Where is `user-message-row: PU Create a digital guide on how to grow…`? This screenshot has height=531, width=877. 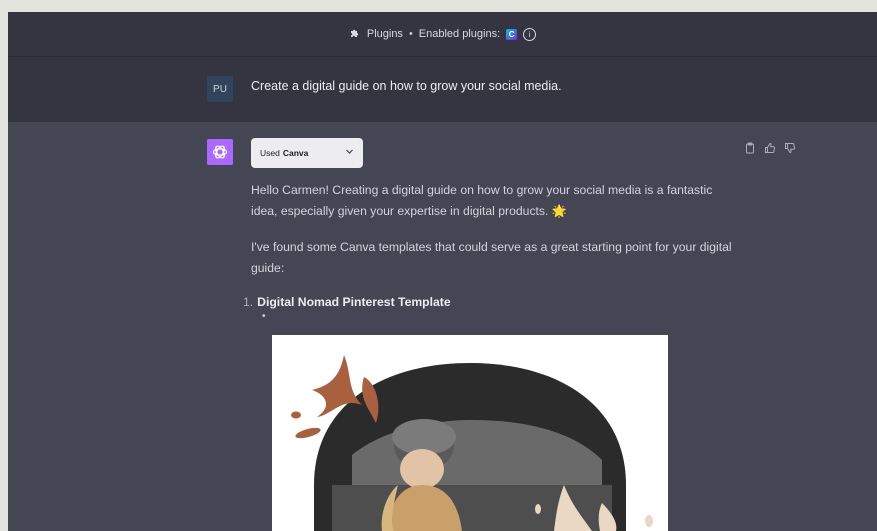 user-message-row: PU Create a digital guide on how to grow… is located at coordinates (442, 90).